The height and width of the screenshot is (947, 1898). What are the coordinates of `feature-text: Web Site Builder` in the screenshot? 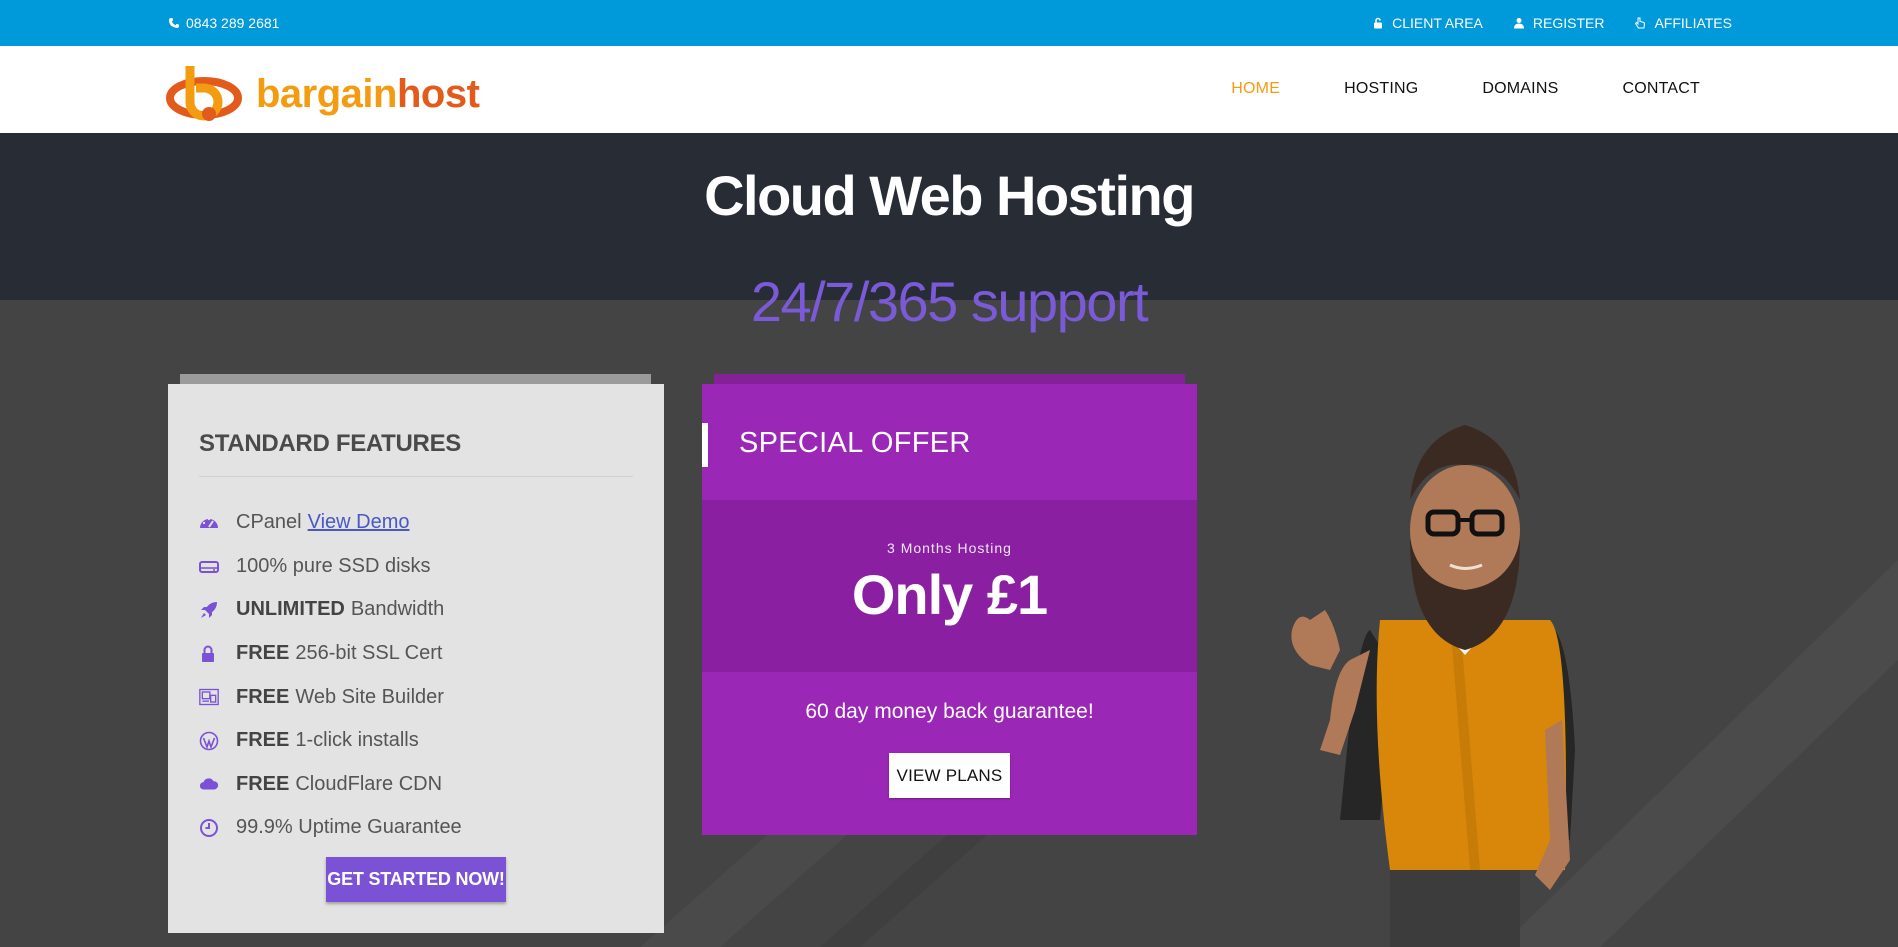 It's located at (369, 696).